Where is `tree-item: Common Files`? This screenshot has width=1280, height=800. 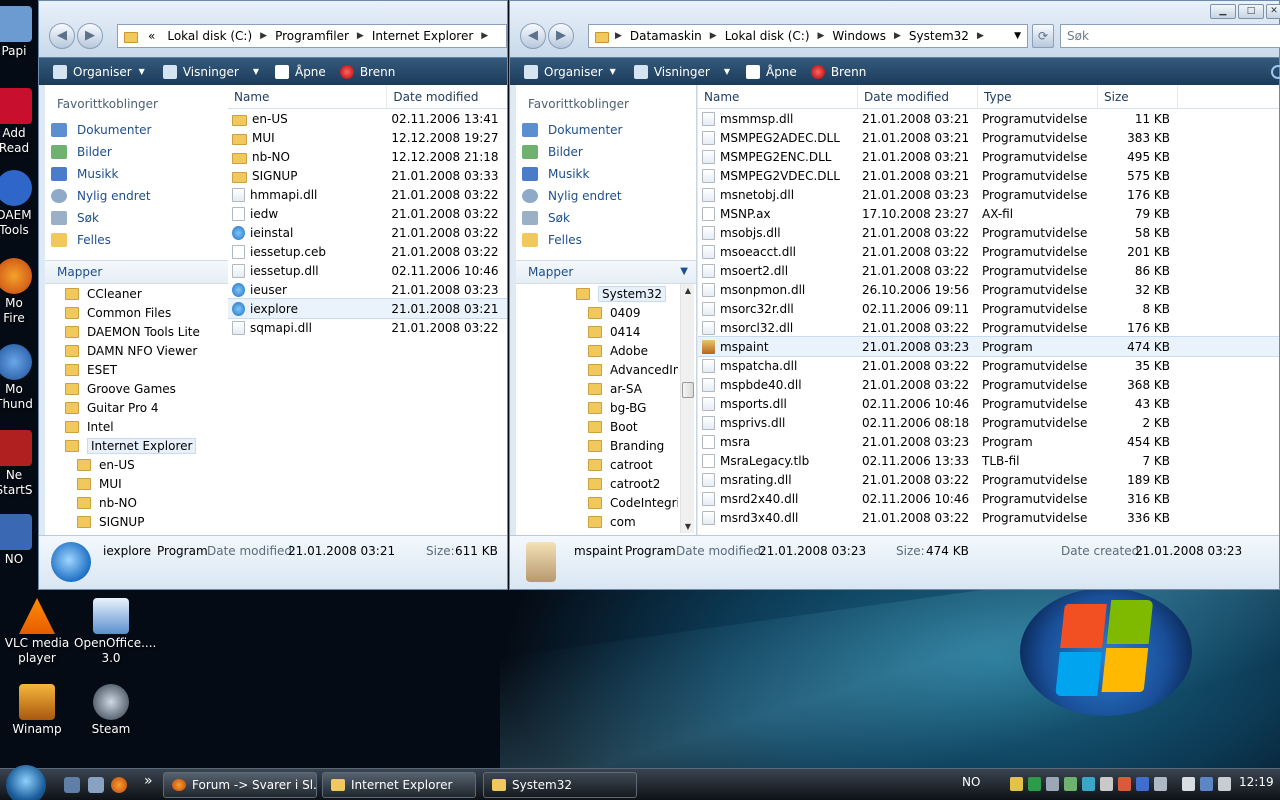 tree-item: Common Files is located at coordinates (145, 312).